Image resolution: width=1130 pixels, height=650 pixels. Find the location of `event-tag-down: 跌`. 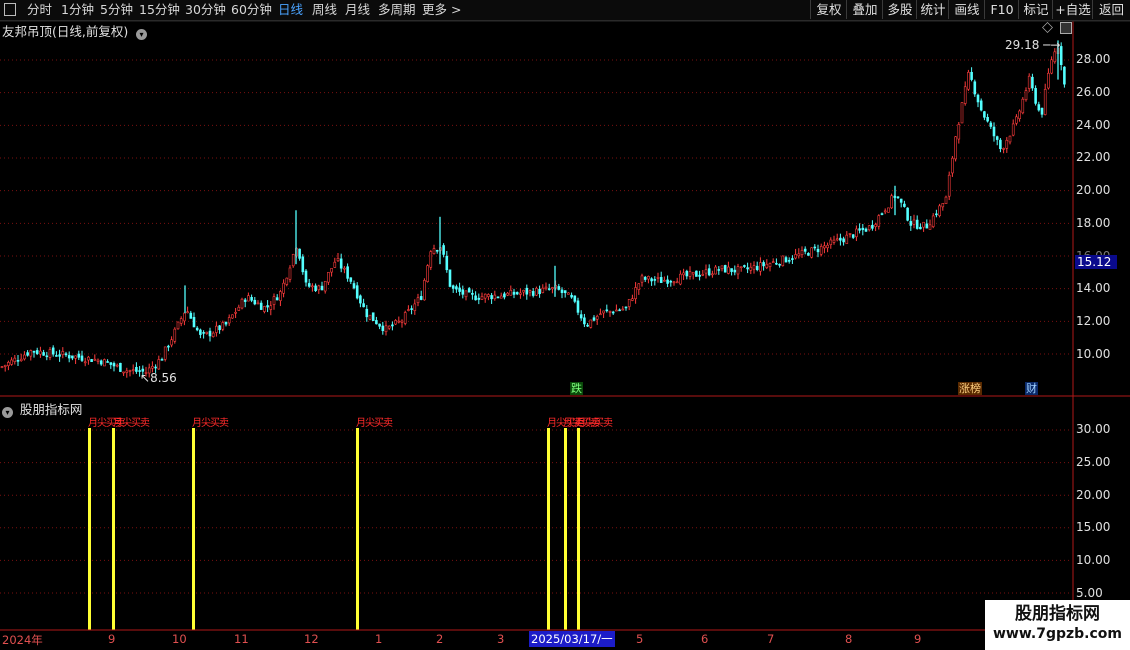

event-tag-down: 跌 is located at coordinates (576, 388).